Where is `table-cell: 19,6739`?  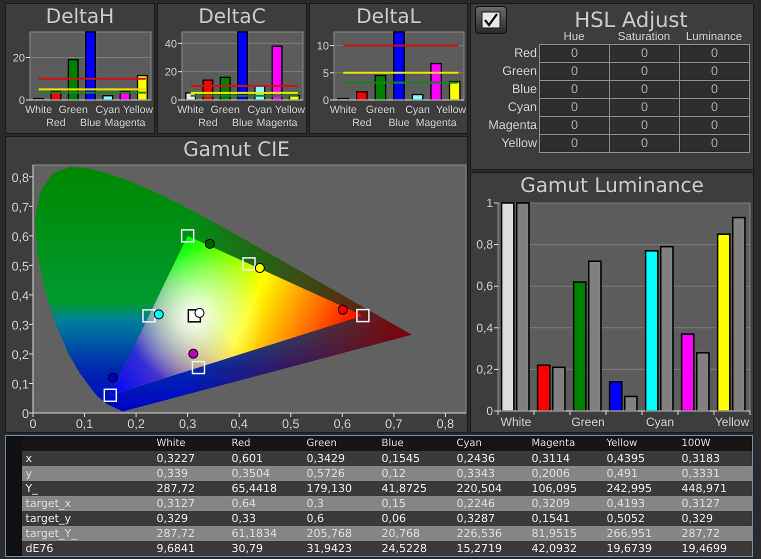
table-cell: 19,6739 is located at coordinates (640, 548).